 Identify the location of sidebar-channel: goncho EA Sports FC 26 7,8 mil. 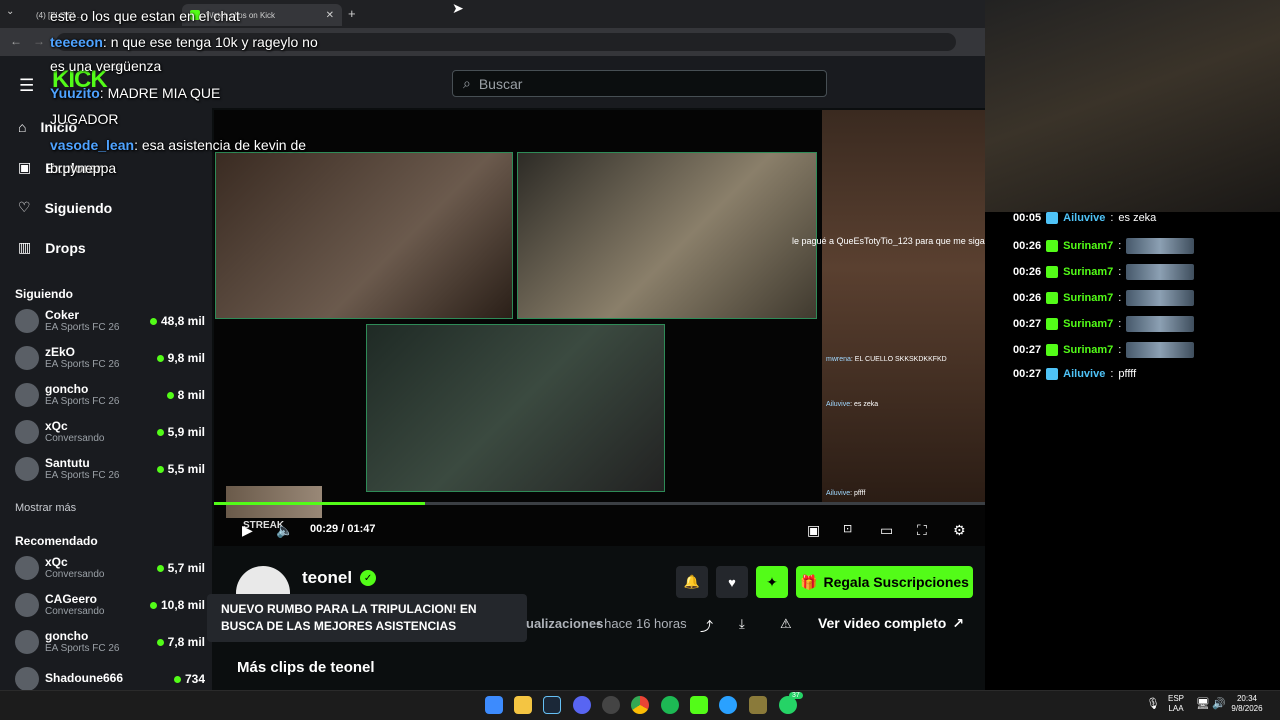
(110, 642).